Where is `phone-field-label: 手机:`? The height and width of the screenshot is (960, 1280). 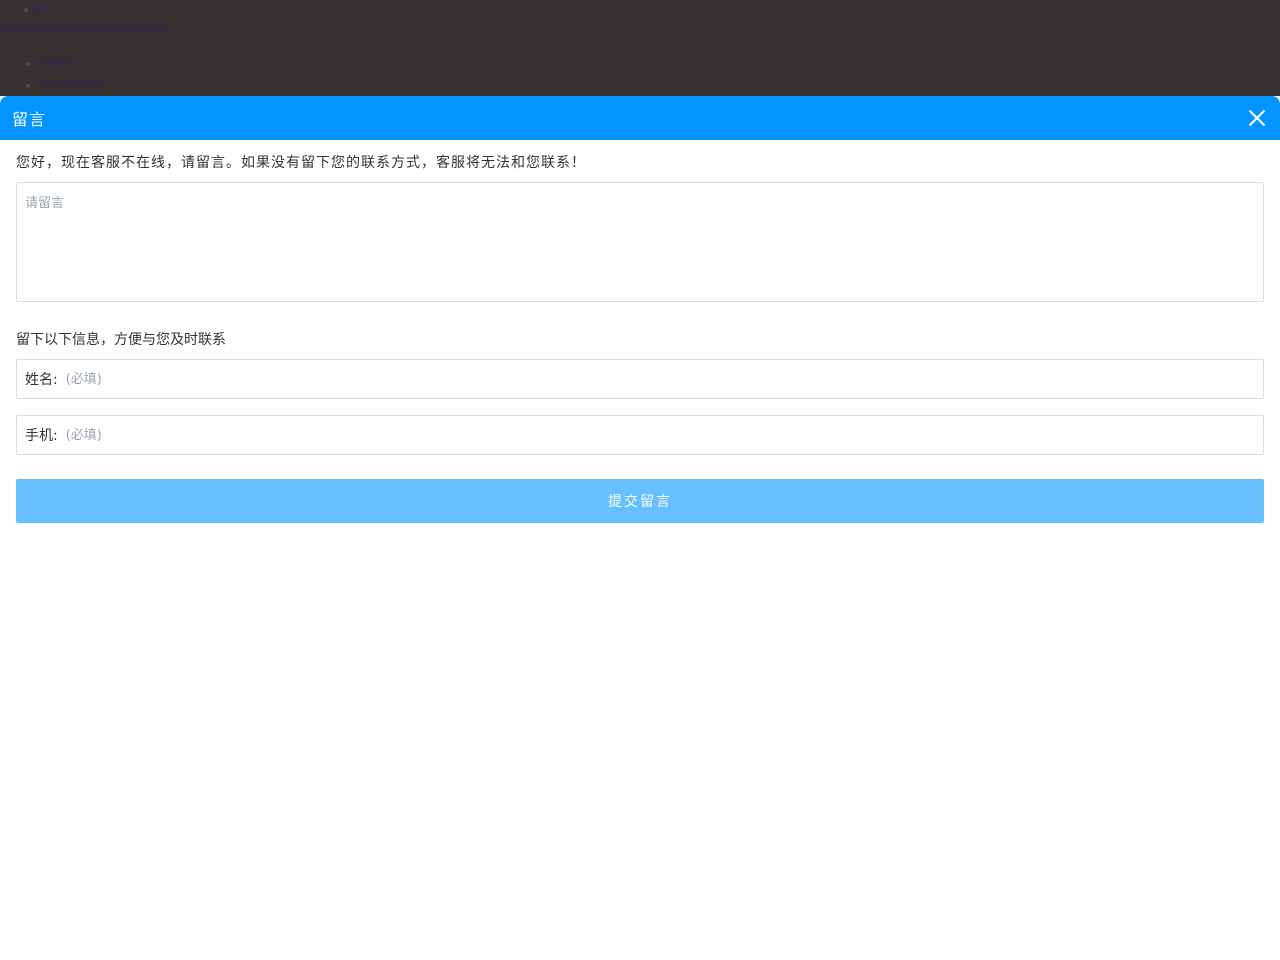
phone-field-label: 手机: is located at coordinates (41, 436).